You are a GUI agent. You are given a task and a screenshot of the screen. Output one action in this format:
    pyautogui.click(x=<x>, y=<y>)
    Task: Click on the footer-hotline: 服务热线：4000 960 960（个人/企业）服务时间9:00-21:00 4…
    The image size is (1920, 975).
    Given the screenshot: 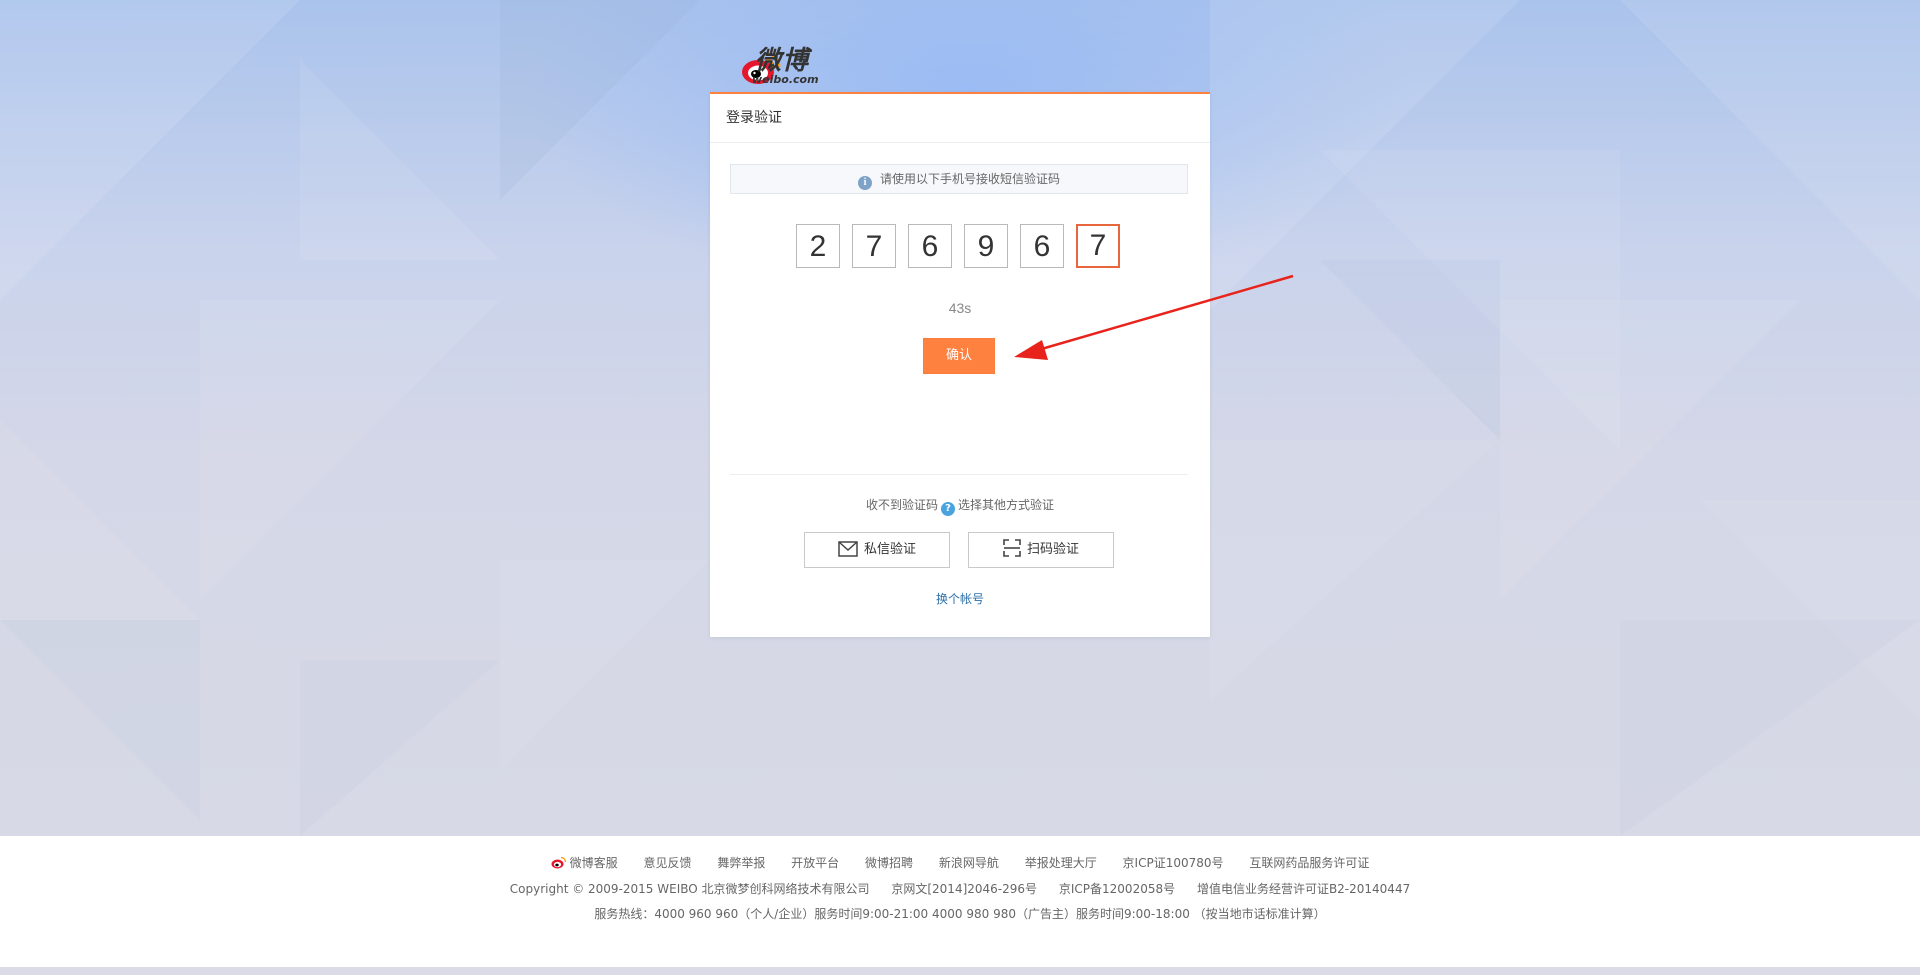 What is the action you would take?
    pyautogui.click(x=960, y=914)
    